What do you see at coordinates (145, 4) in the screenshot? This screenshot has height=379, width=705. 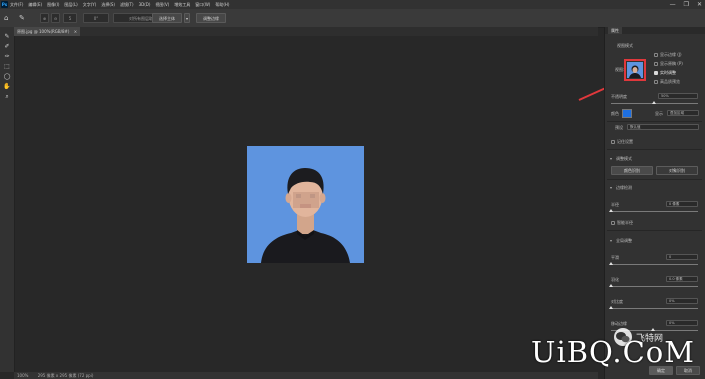 I see `menu-3d: 3D(D)` at bounding box center [145, 4].